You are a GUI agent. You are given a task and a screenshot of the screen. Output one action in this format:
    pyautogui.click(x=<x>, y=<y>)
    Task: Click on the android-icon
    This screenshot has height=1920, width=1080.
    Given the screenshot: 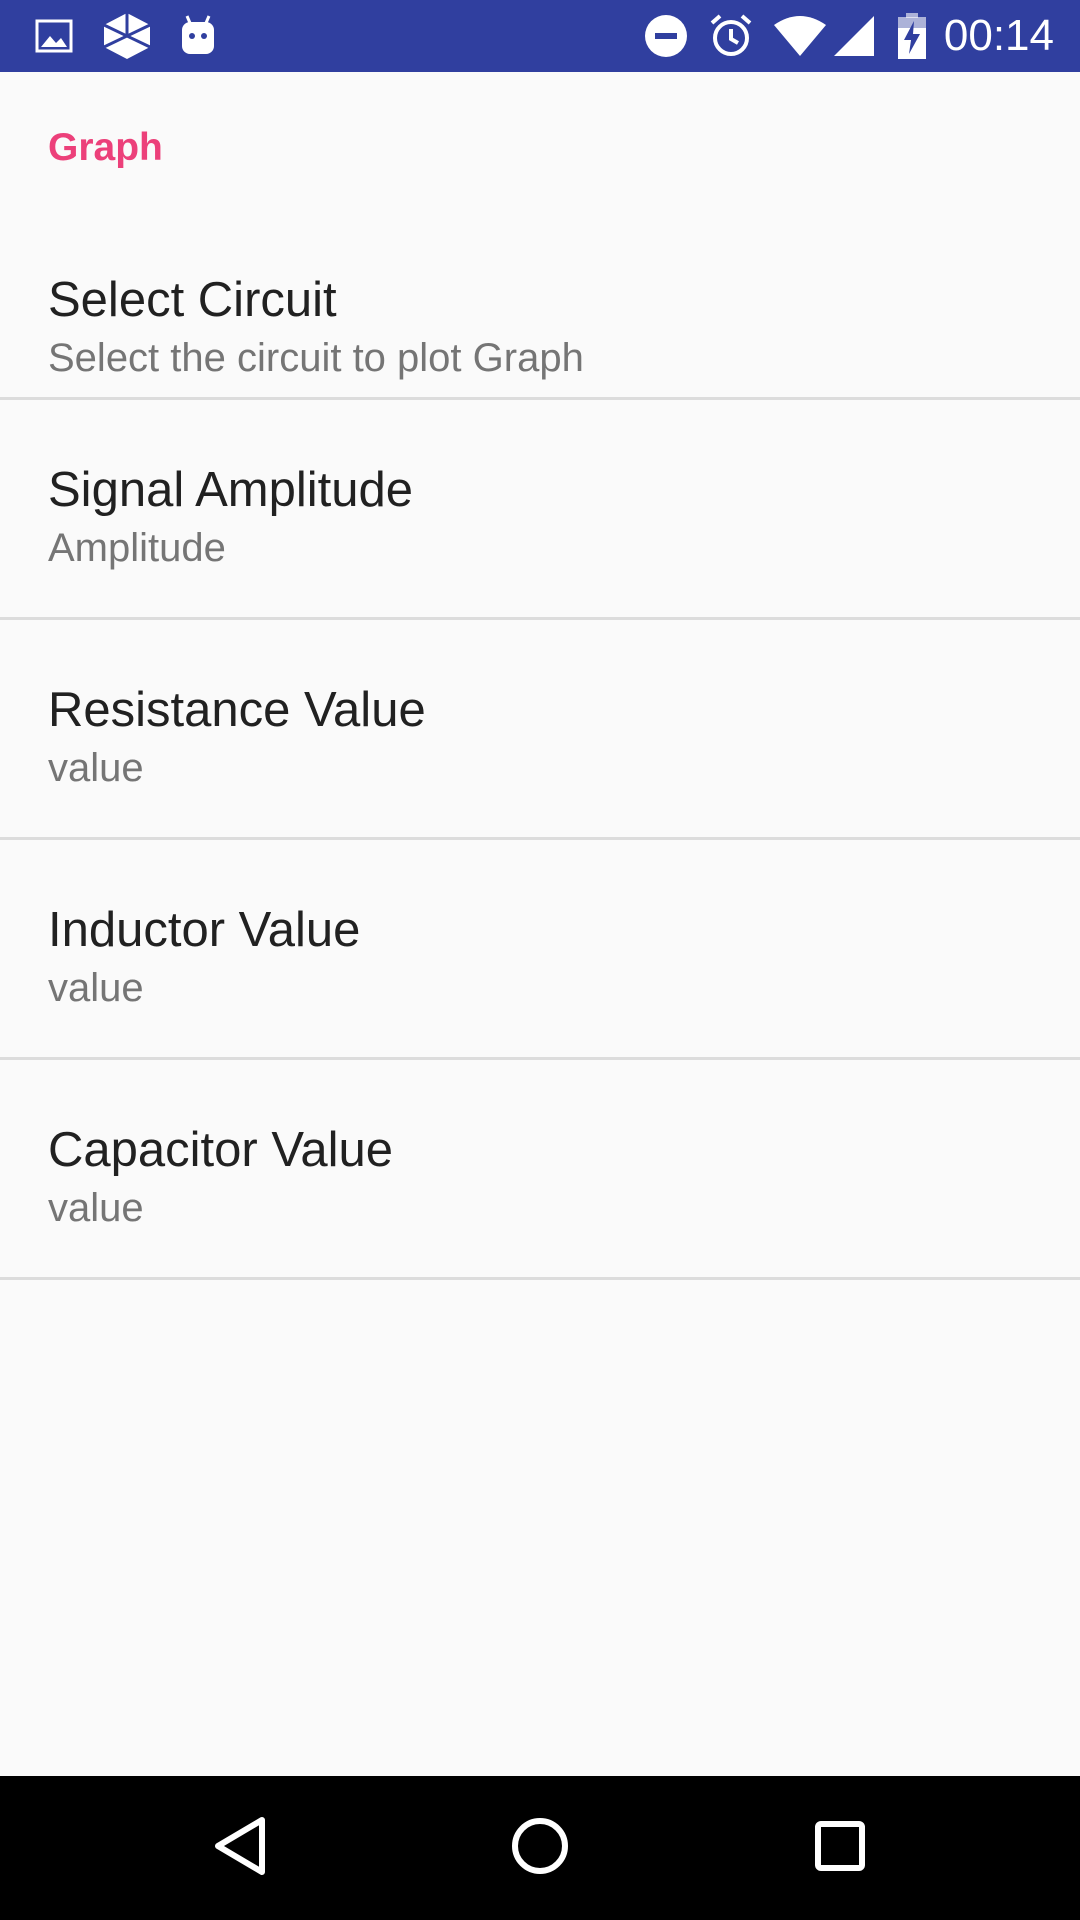 What is the action you would take?
    pyautogui.click(x=198, y=36)
    